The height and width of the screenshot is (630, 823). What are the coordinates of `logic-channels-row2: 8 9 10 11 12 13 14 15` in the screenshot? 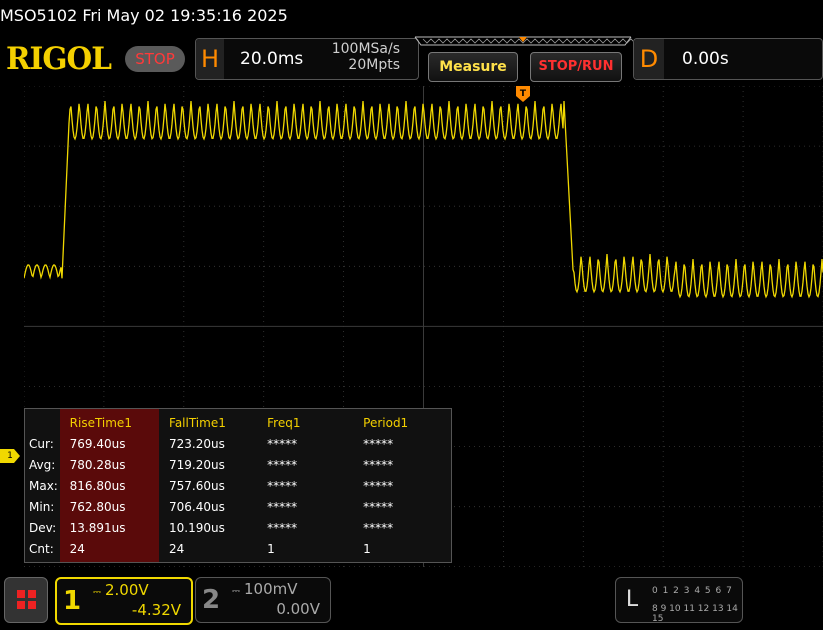 It's located at (695, 614).